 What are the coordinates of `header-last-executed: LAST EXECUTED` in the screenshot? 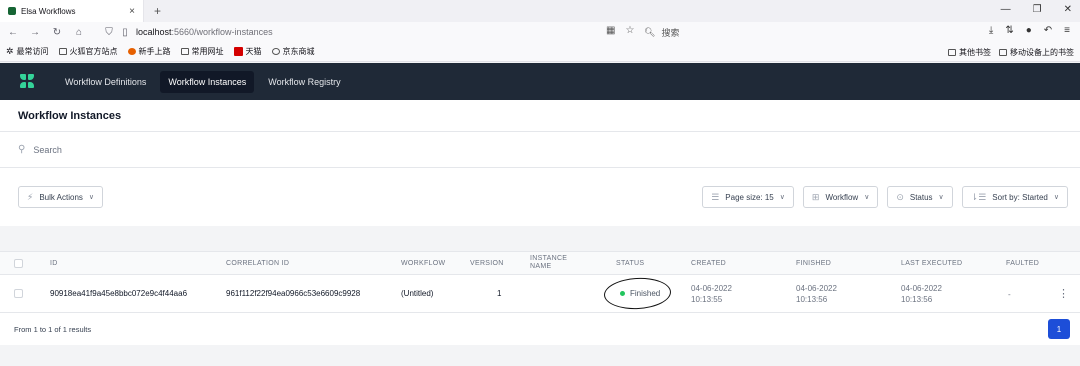 It's located at (931, 264).